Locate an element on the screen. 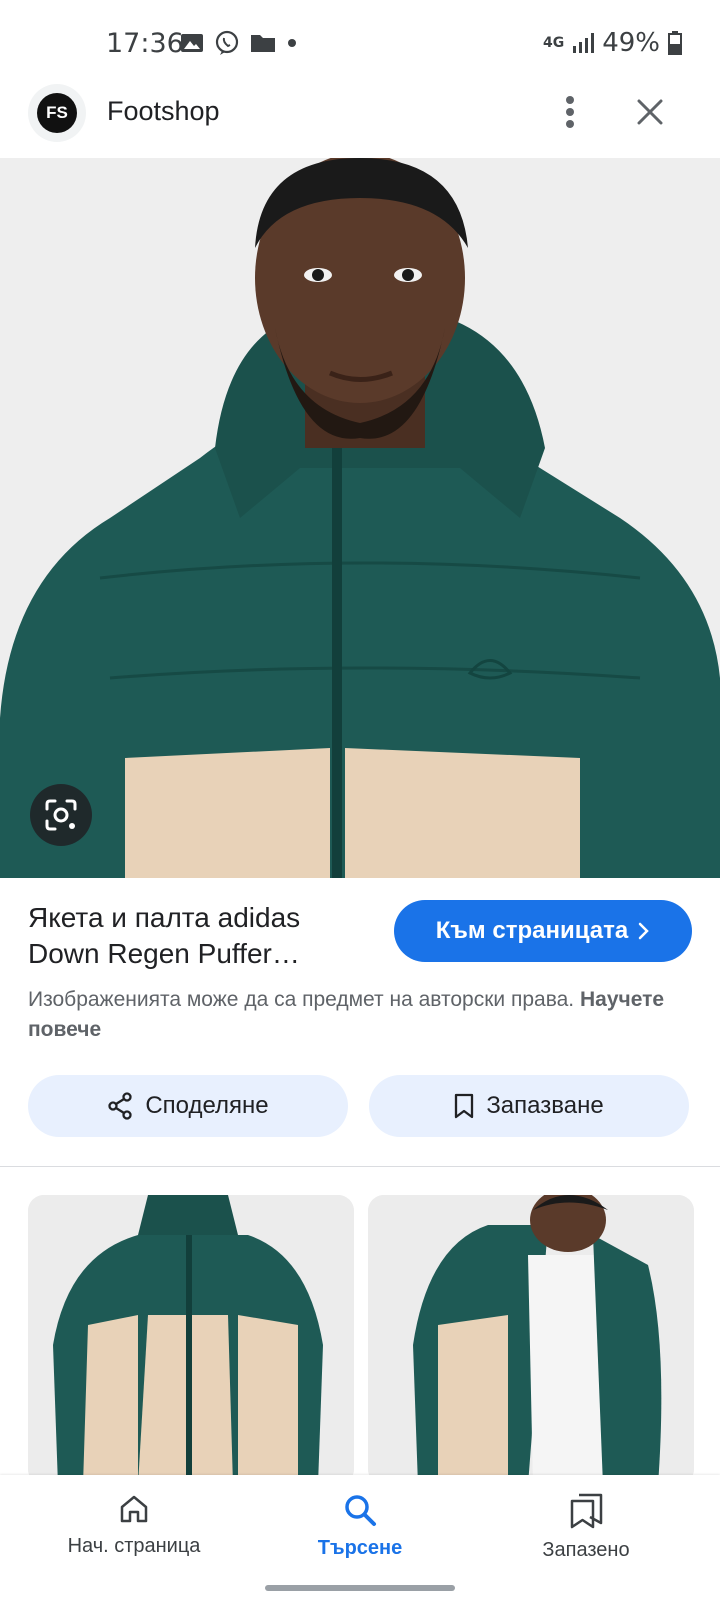  nav-home-label: Нач. страница is located at coordinates (134, 1546).